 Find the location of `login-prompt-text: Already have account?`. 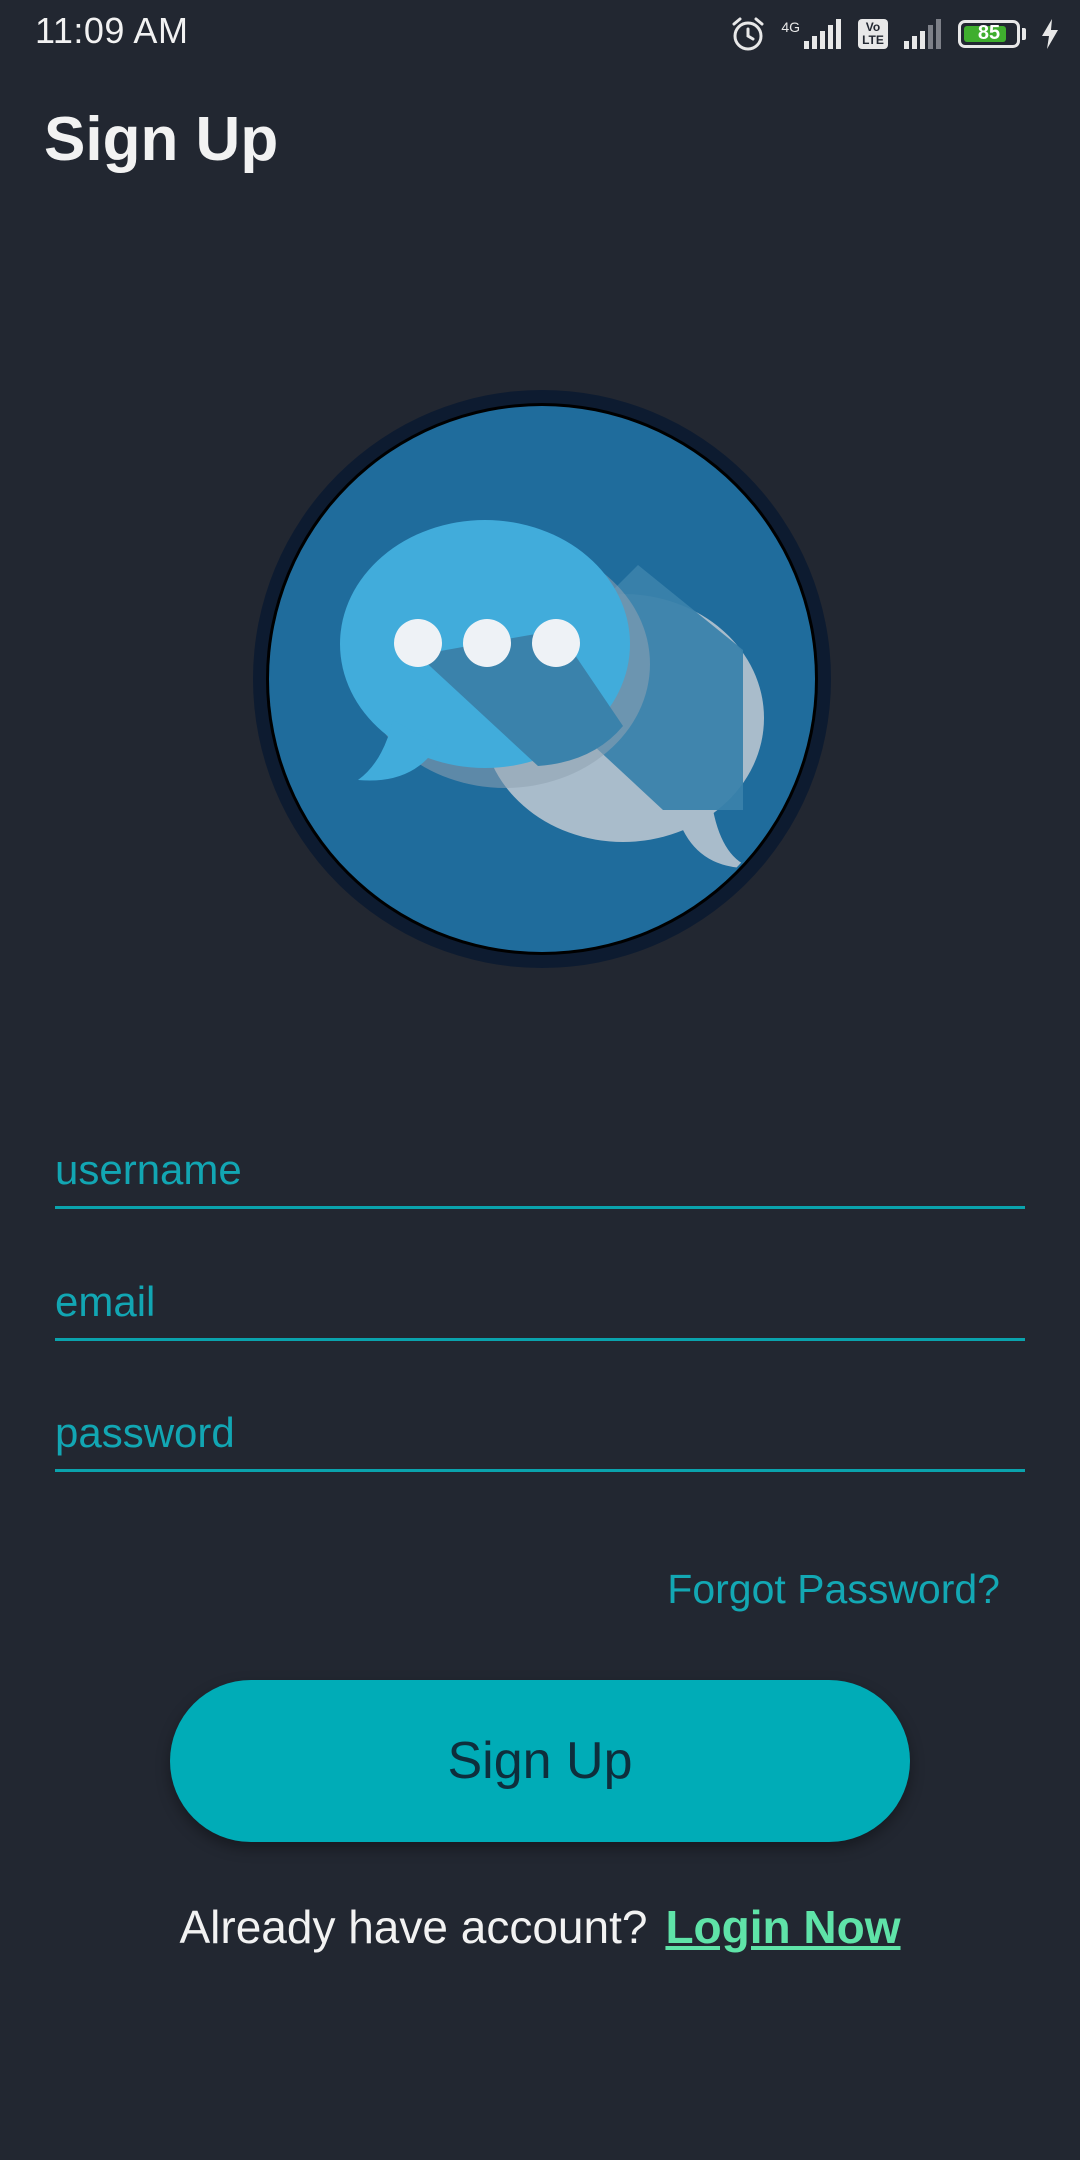

login-prompt-text: Already have account? is located at coordinates (413, 1927).